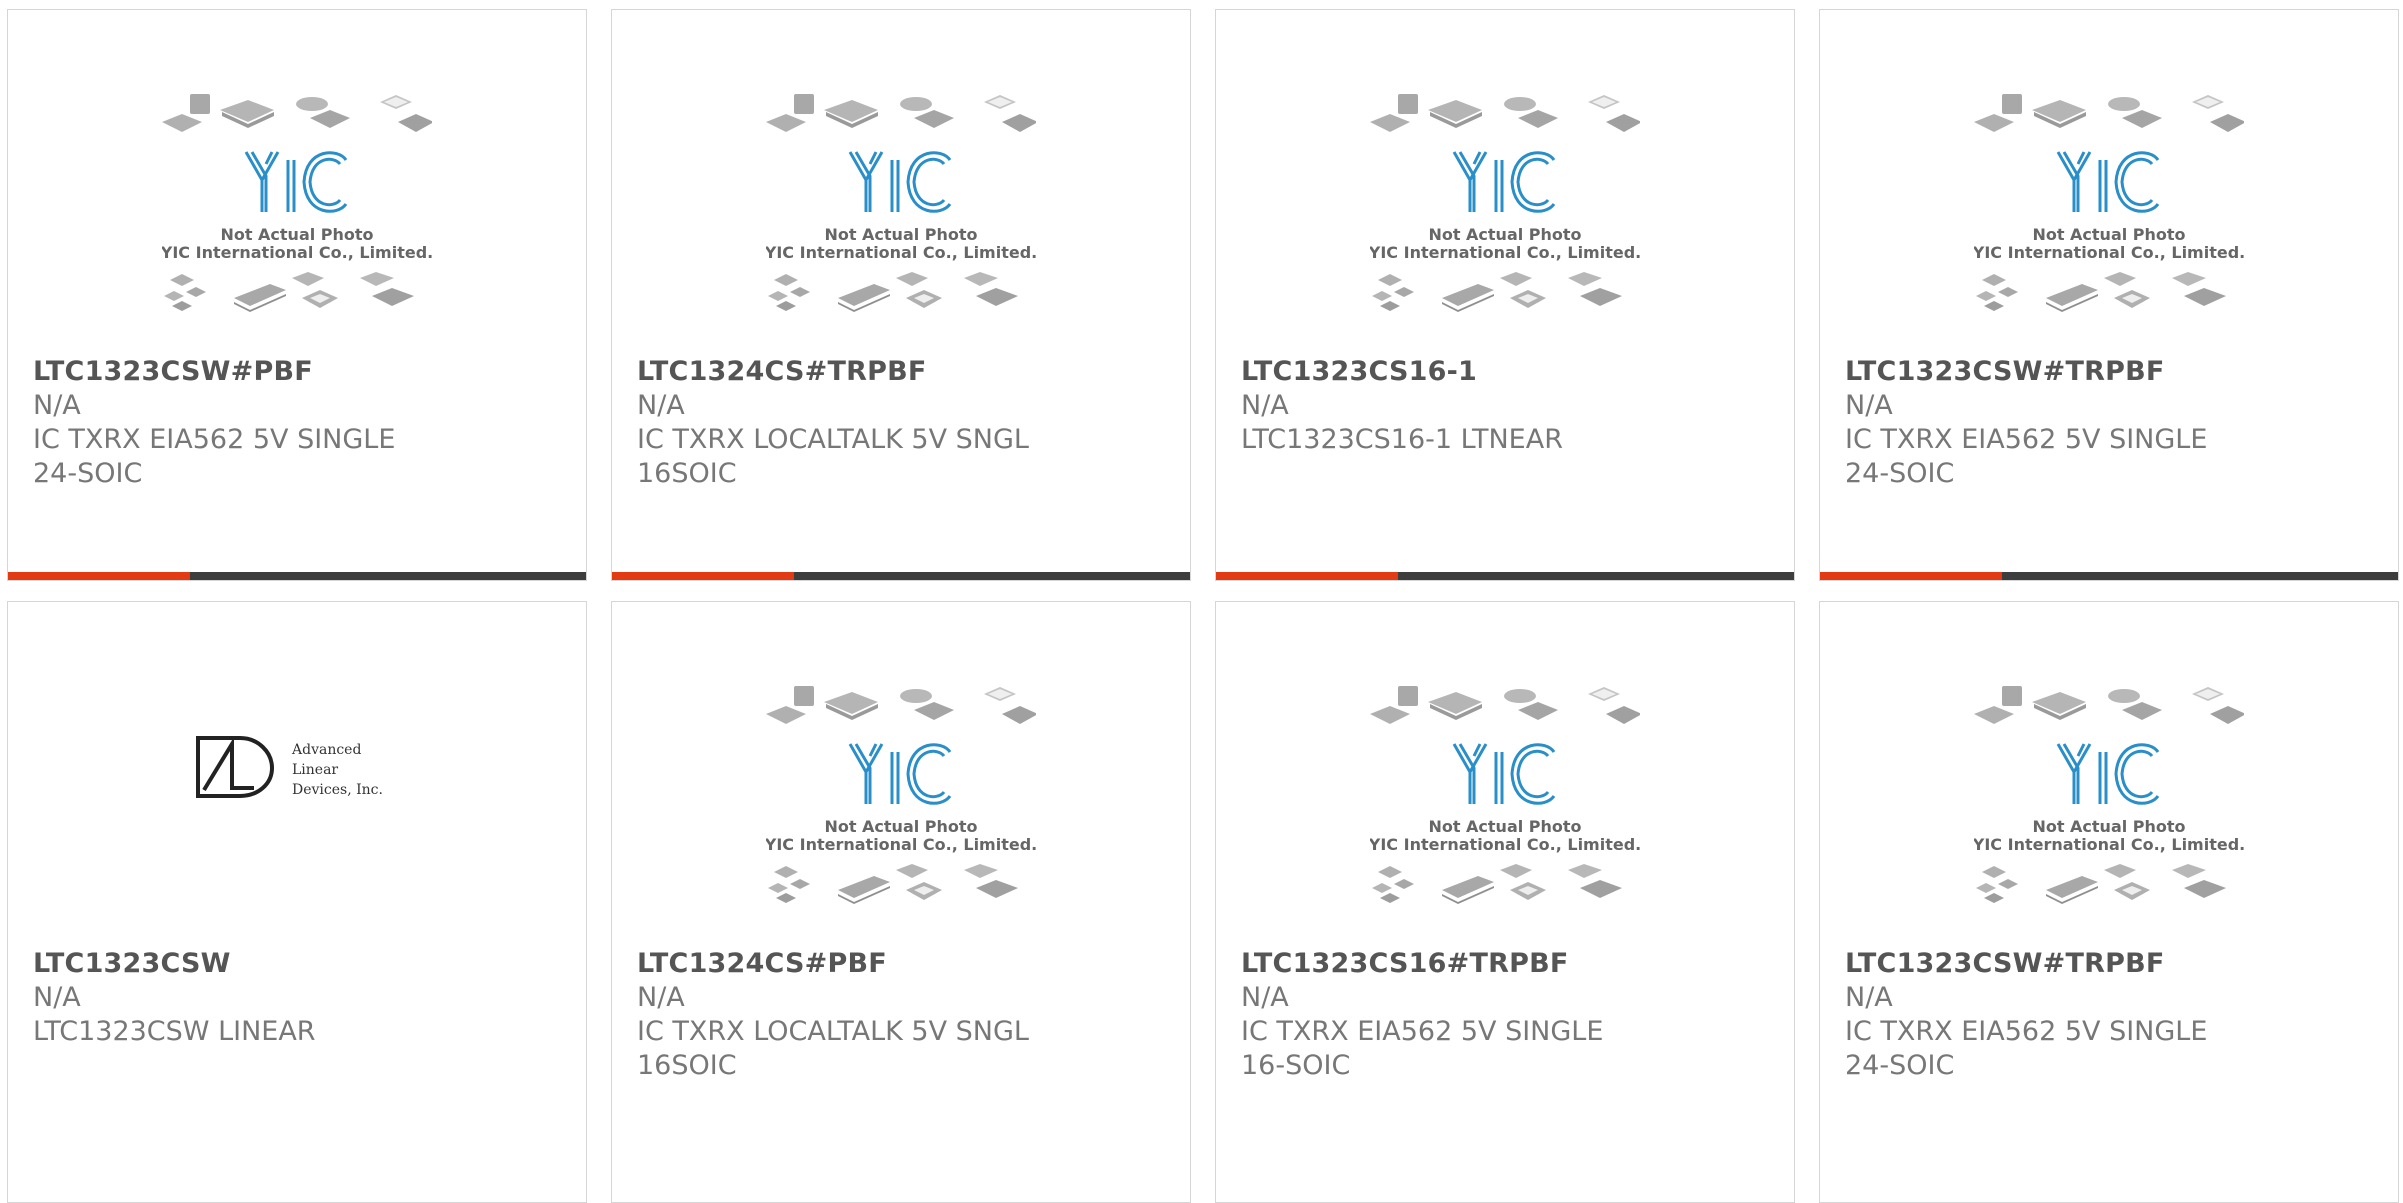  I want to click on description: IC TXRX EIA562 5V SINGLE 16-SOIC, so click(1422, 1048).